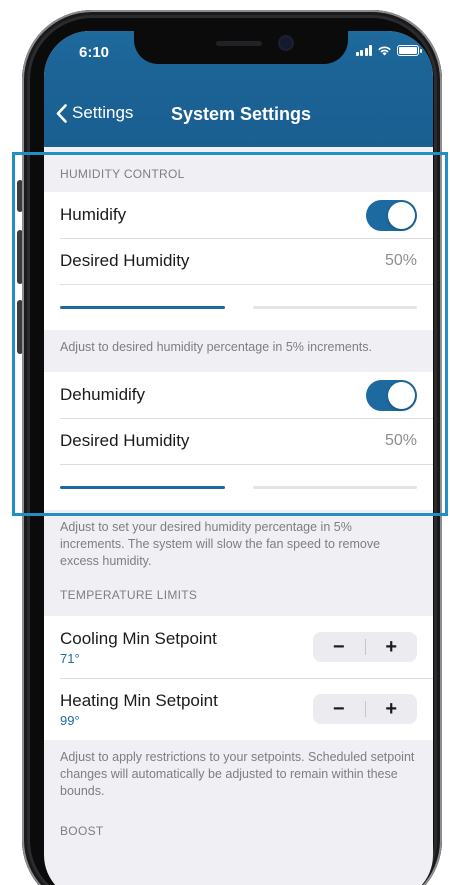 This screenshot has height=885, width=450. What do you see at coordinates (339, 709) in the screenshot?
I see `heating-decrement-button: −` at bounding box center [339, 709].